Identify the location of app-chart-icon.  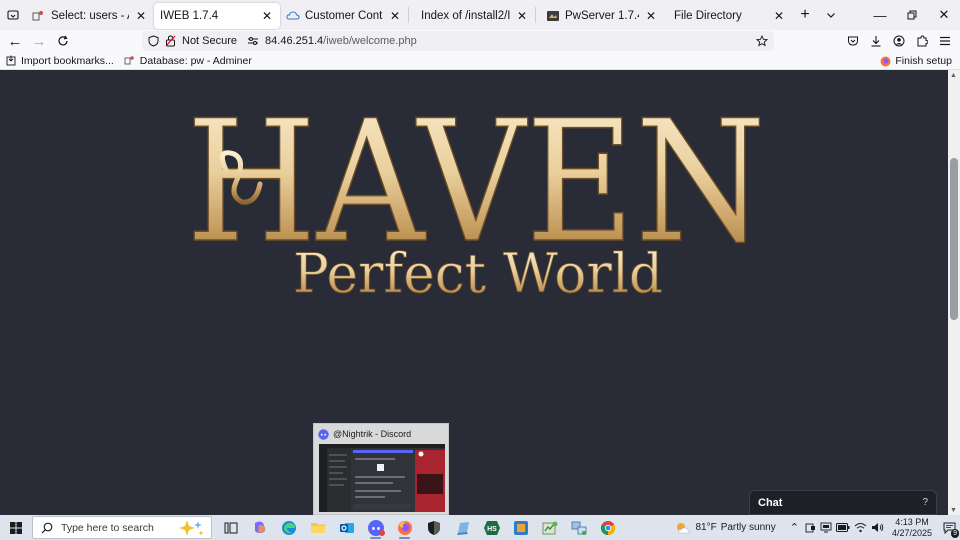
(549, 527).